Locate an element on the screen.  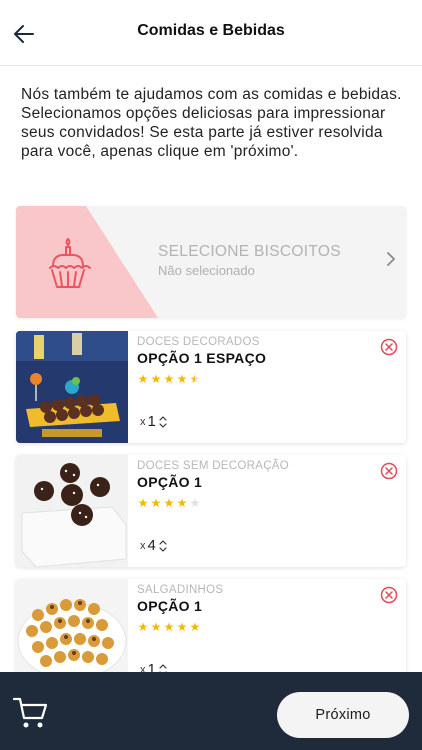
quantity-selector: x 1 is located at coordinates (154, 421).